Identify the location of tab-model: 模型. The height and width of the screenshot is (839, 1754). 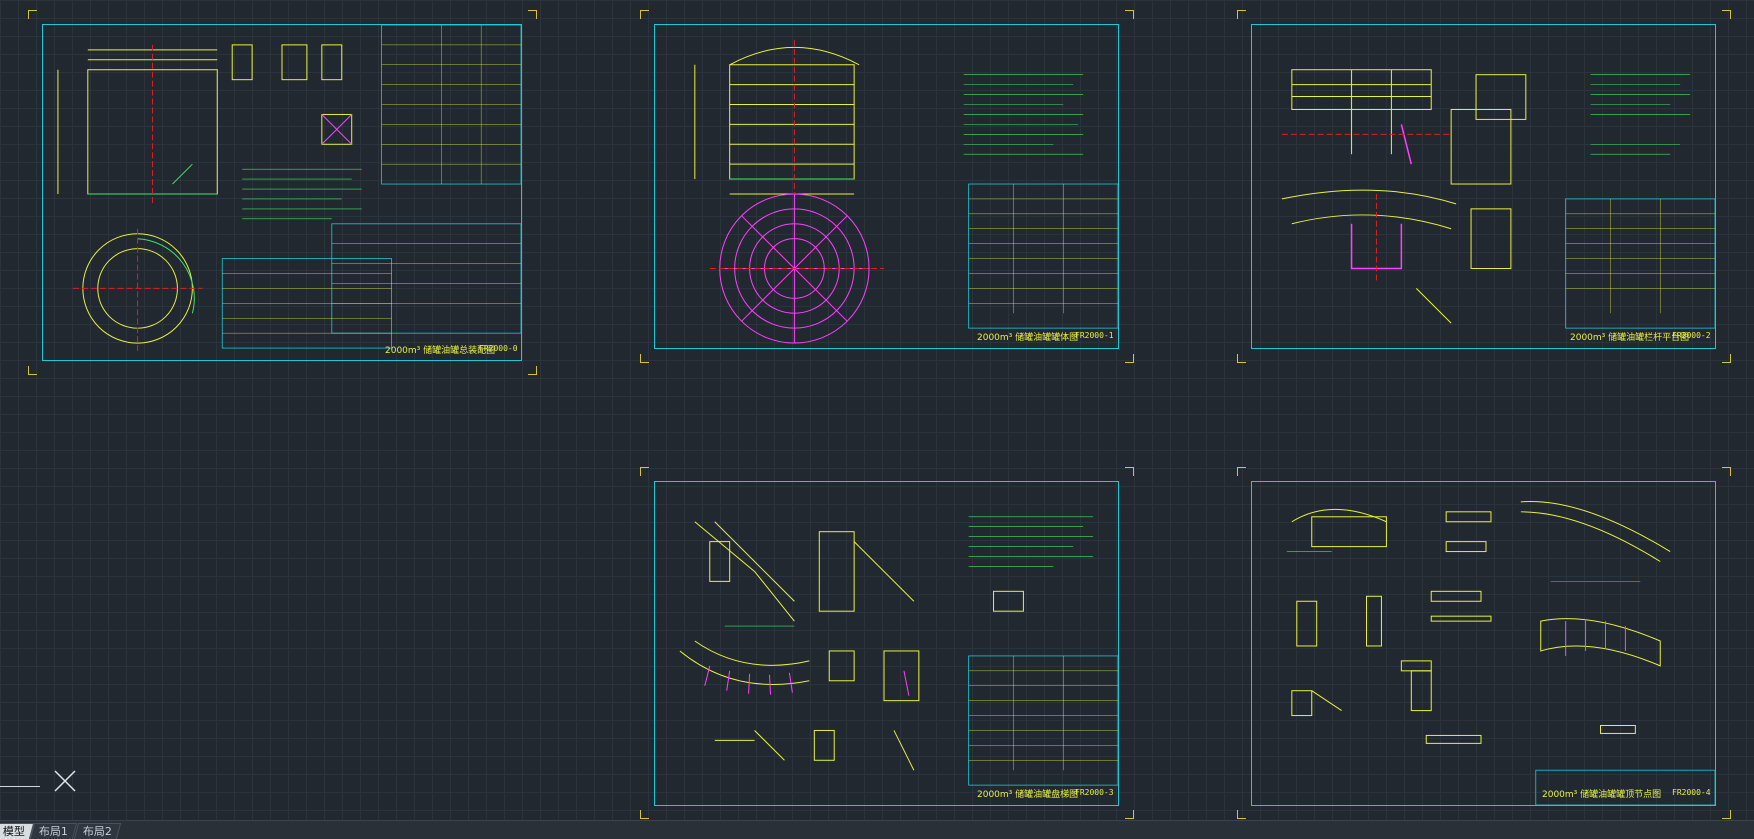
(17, 831).